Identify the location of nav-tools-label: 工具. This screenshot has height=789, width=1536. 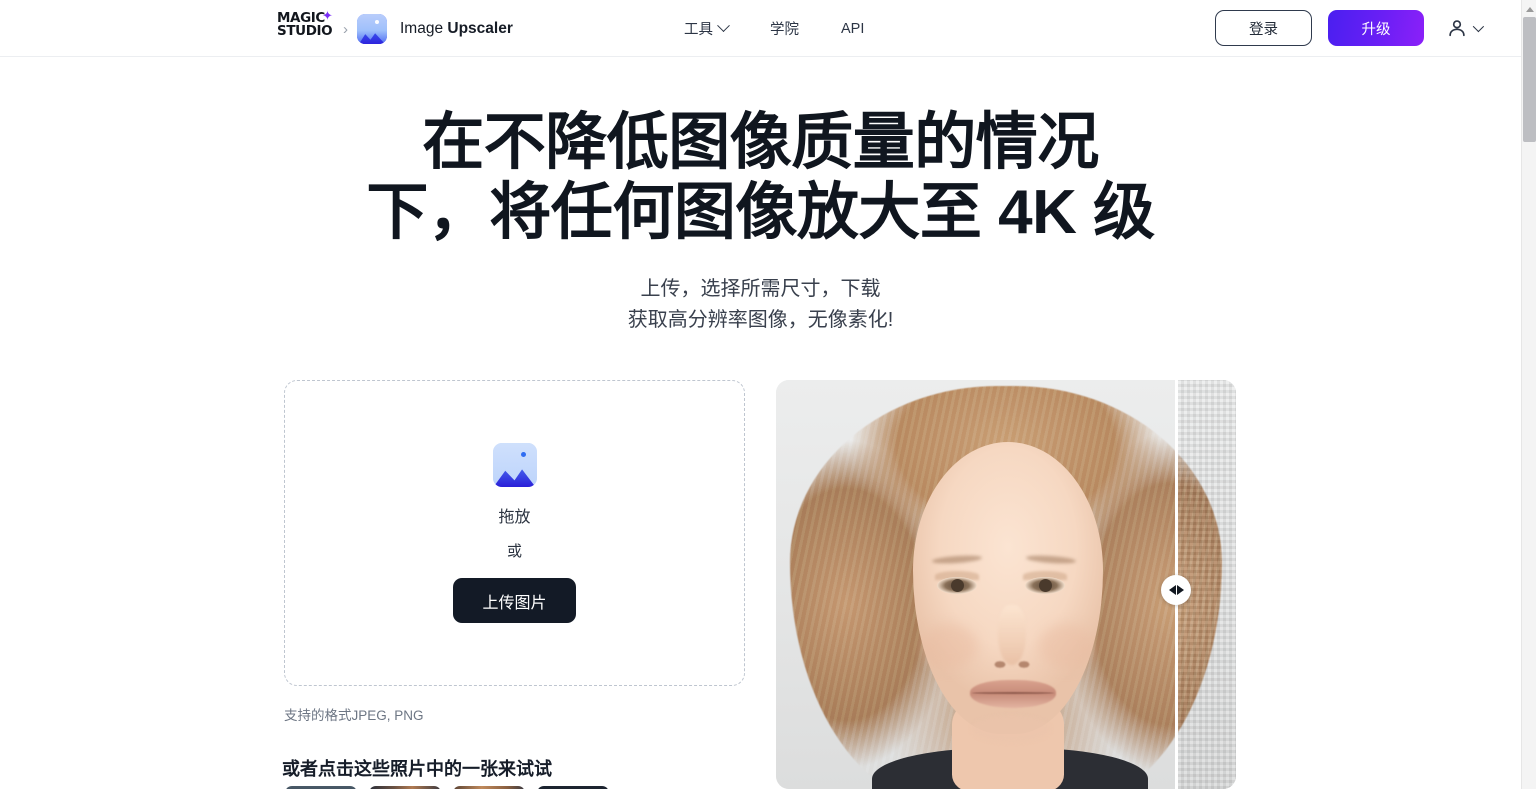
(698, 30).